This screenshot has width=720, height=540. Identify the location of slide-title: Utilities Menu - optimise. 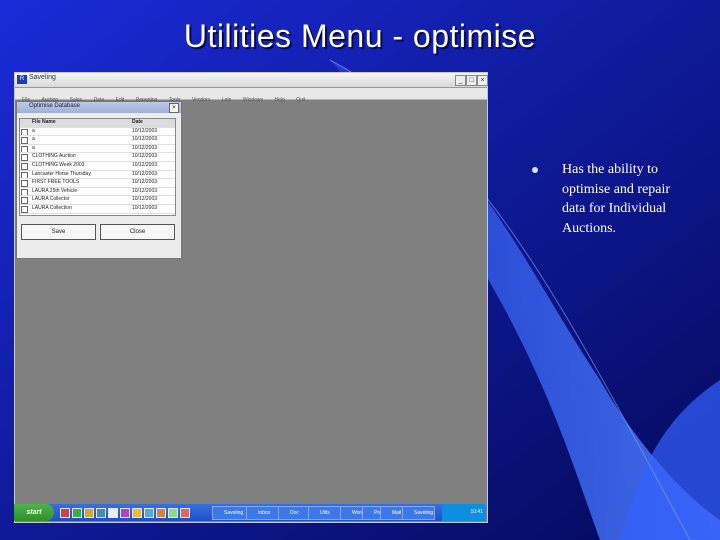
(360, 36).